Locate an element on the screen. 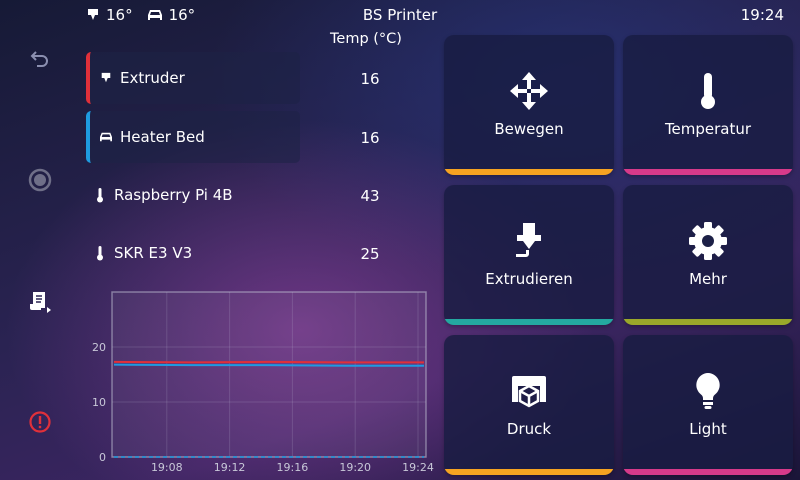 The width and height of the screenshot is (800, 480). printer-title: BS Printer is located at coordinates (400, 15).